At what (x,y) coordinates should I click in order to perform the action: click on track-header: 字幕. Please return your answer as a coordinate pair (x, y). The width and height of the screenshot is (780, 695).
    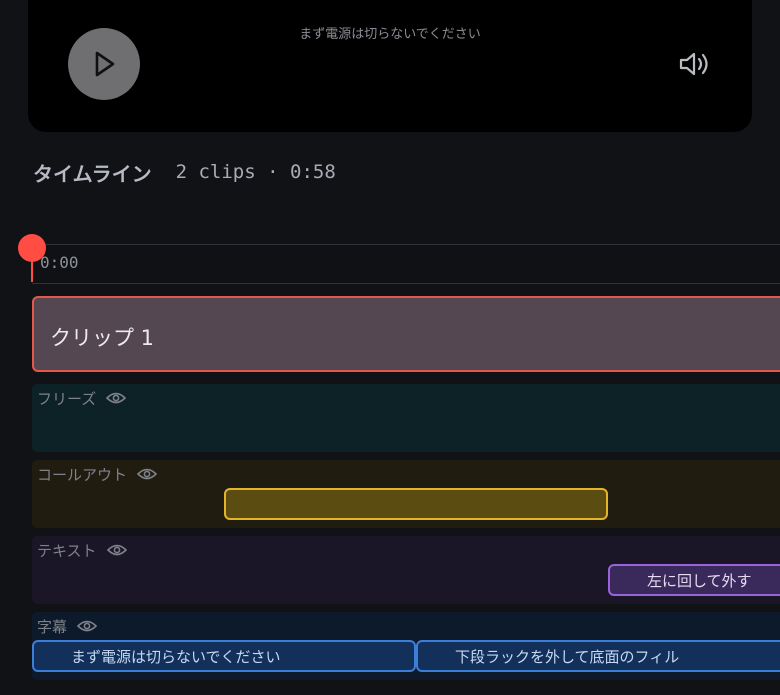
    Looking at the image, I should click on (67, 626).